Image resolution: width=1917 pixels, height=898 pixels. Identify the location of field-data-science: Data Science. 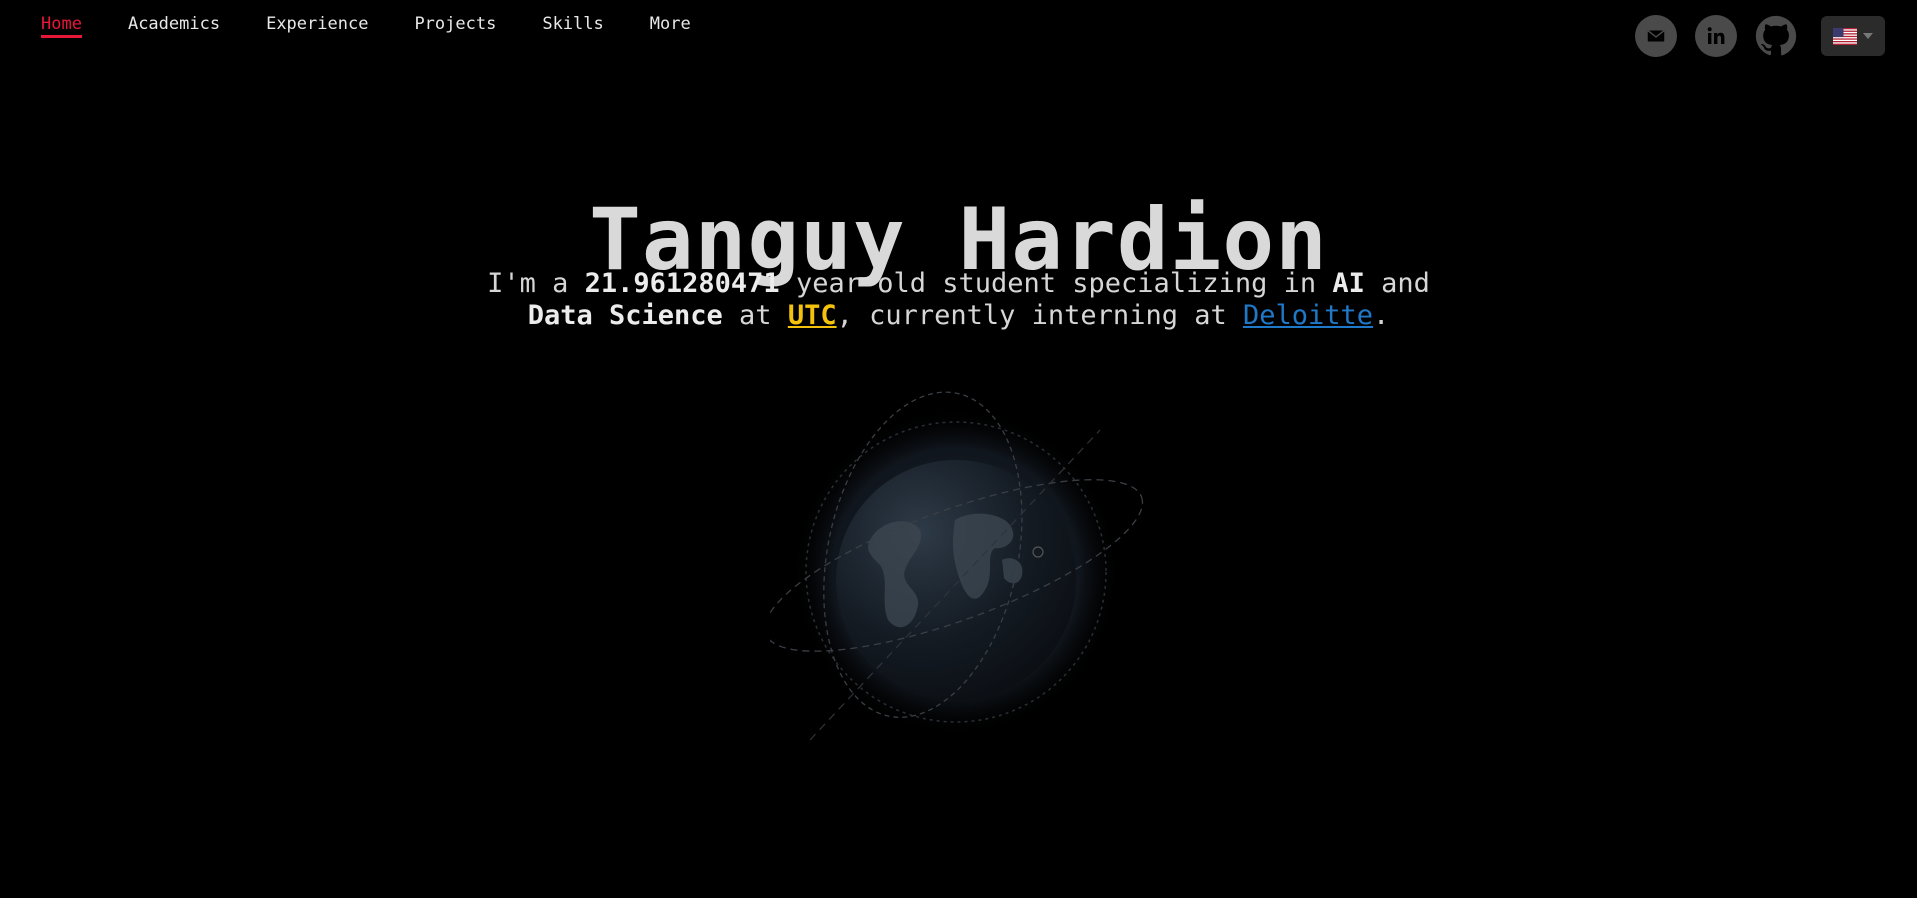
(625, 315).